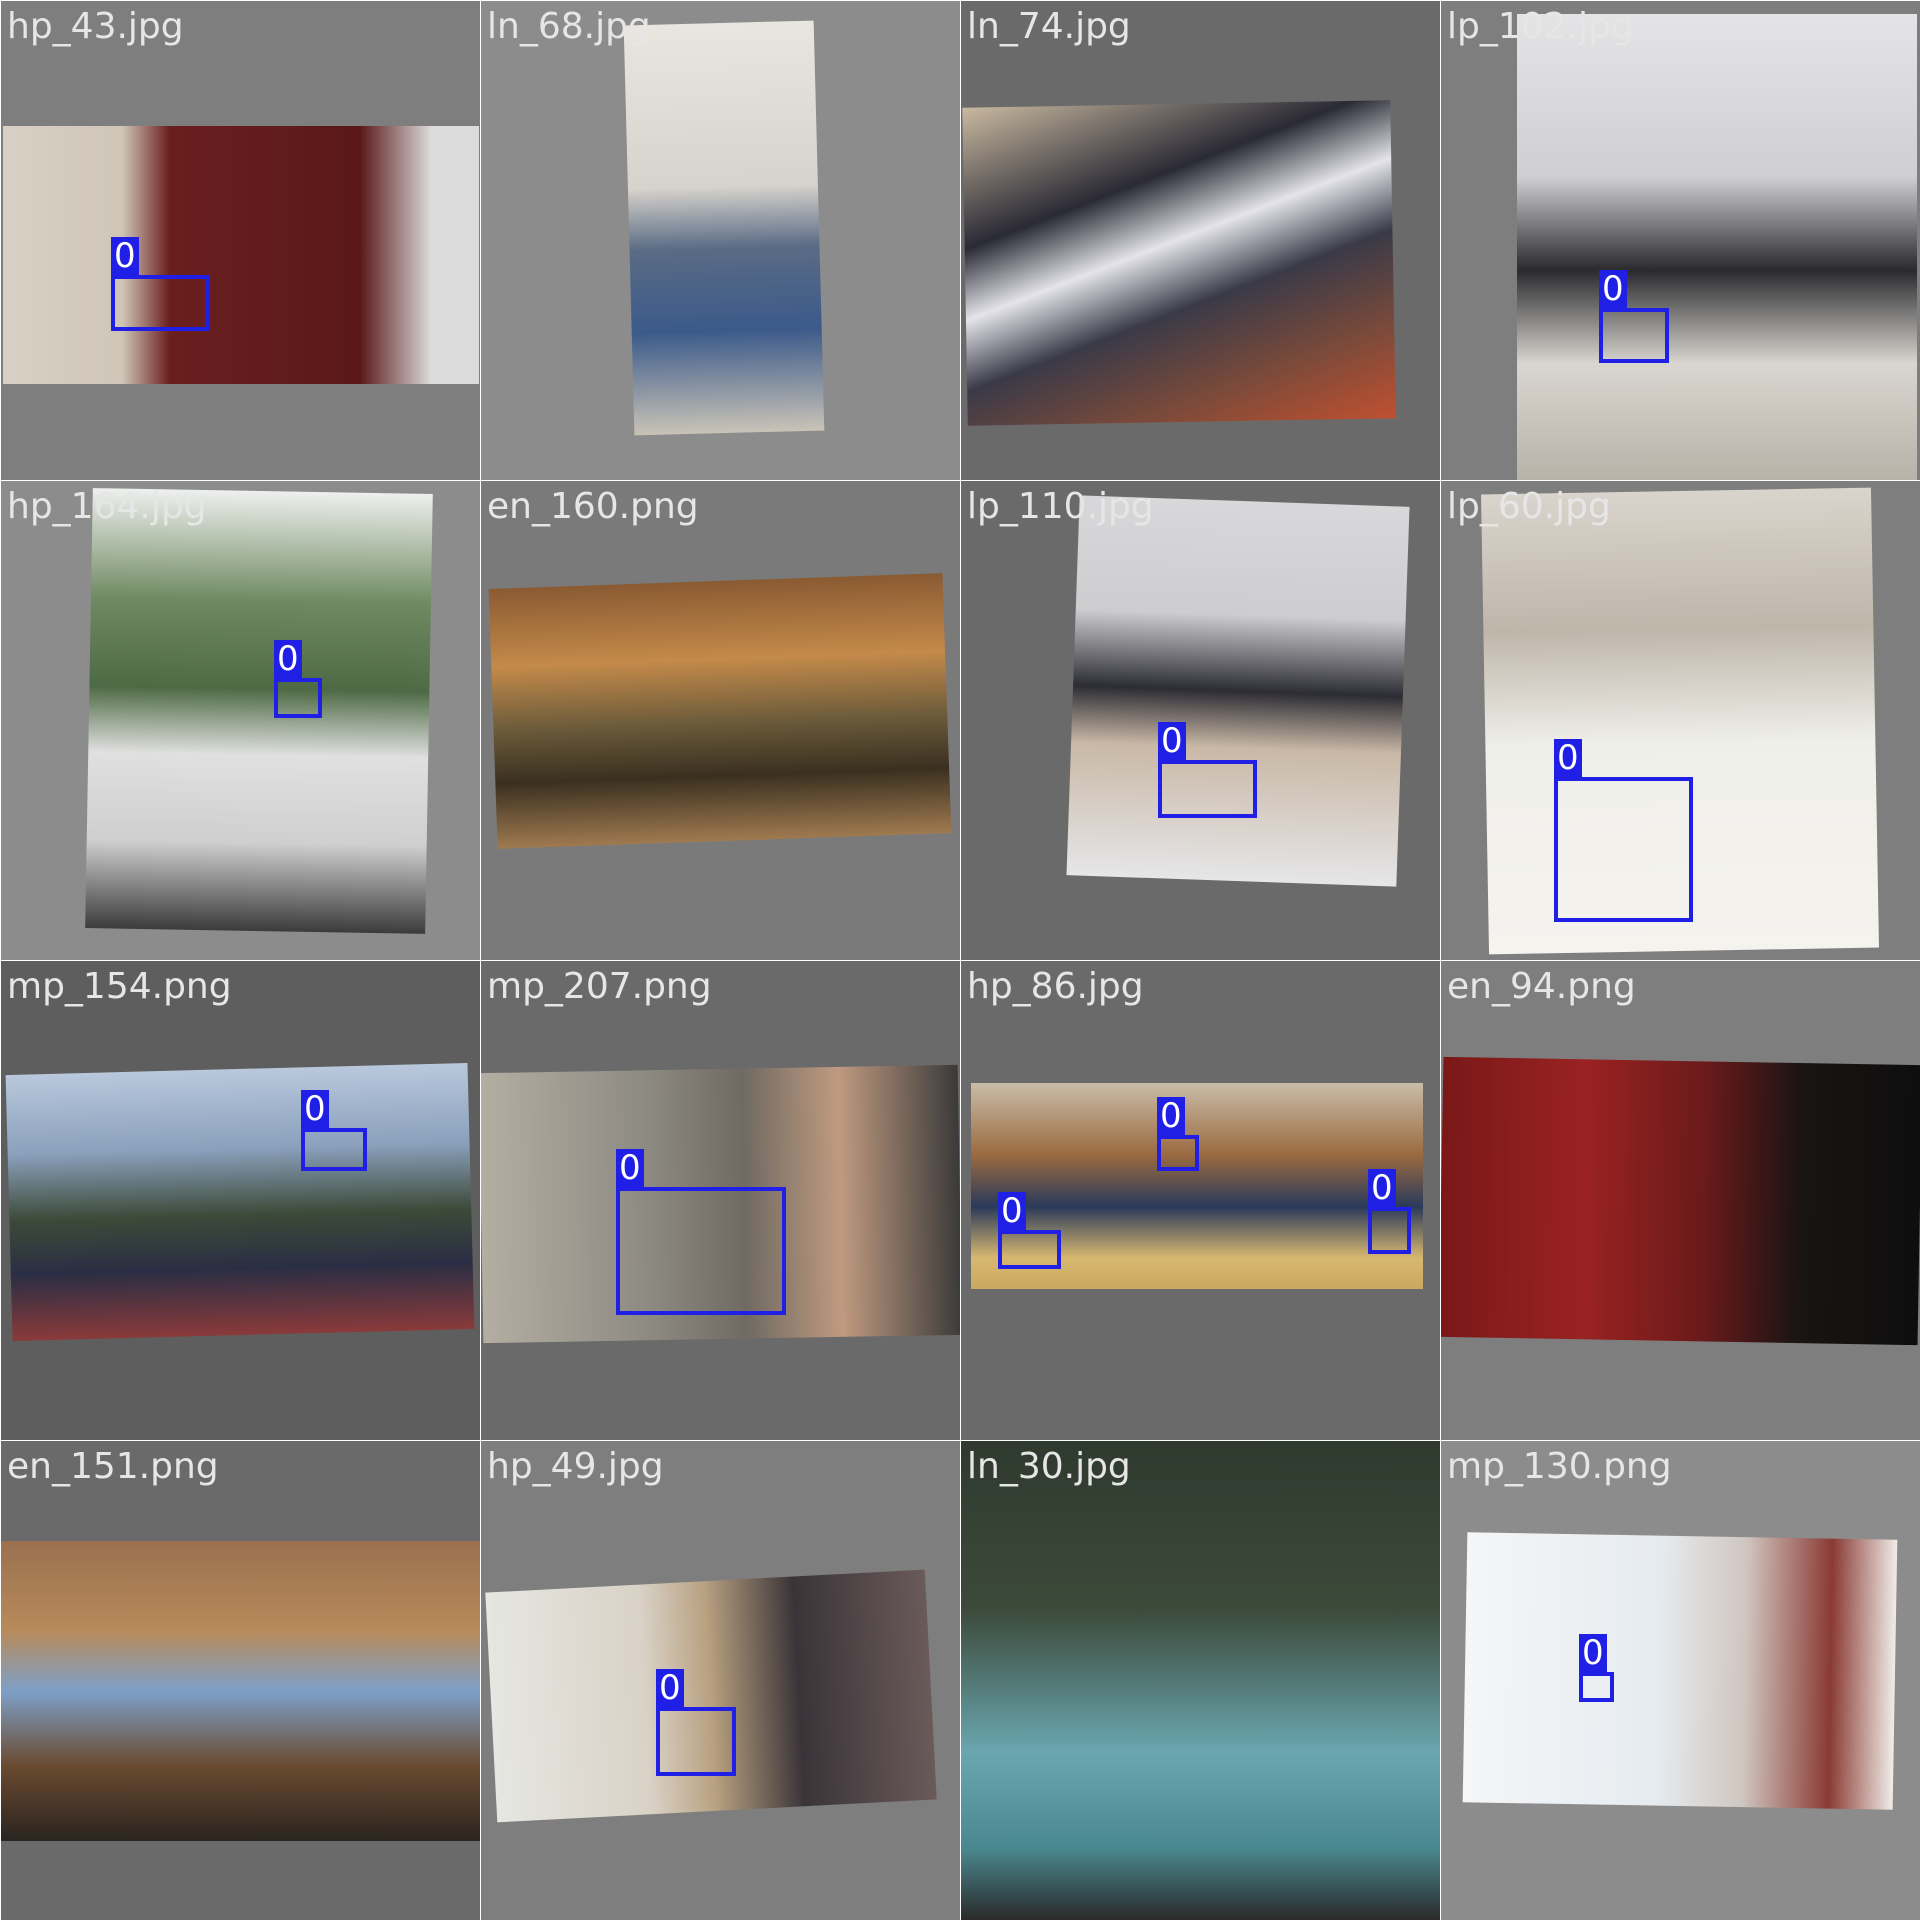  I want to click on tile-filename: en_160.png, so click(593, 506).